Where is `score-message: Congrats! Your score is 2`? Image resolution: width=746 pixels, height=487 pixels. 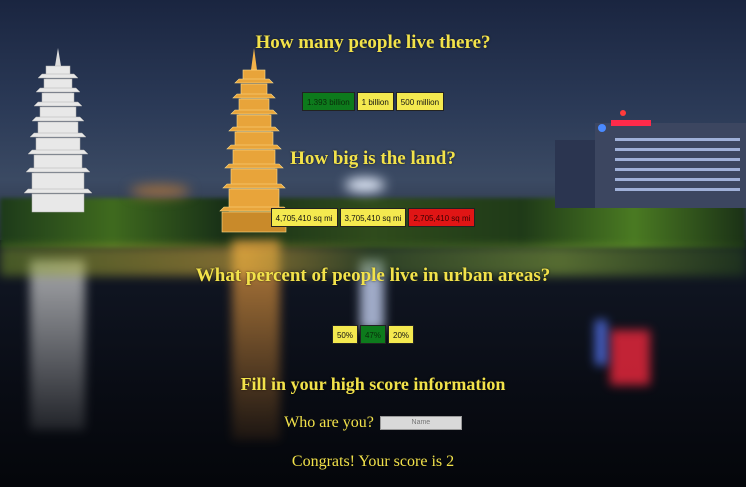
score-message: Congrats! Your score is 2 is located at coordinates (373, 461).